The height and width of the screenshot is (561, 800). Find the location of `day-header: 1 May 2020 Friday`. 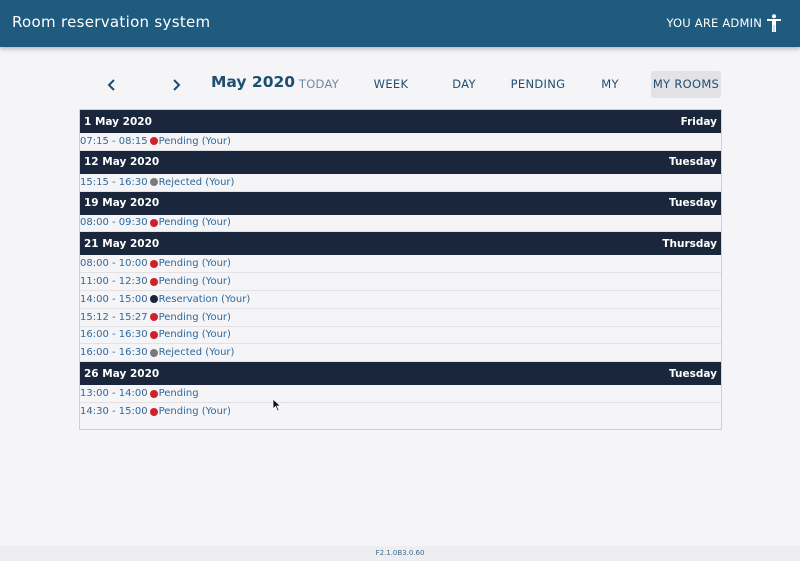

day-header: 1 May 2020 Friday is located at coordinates (400, 121).